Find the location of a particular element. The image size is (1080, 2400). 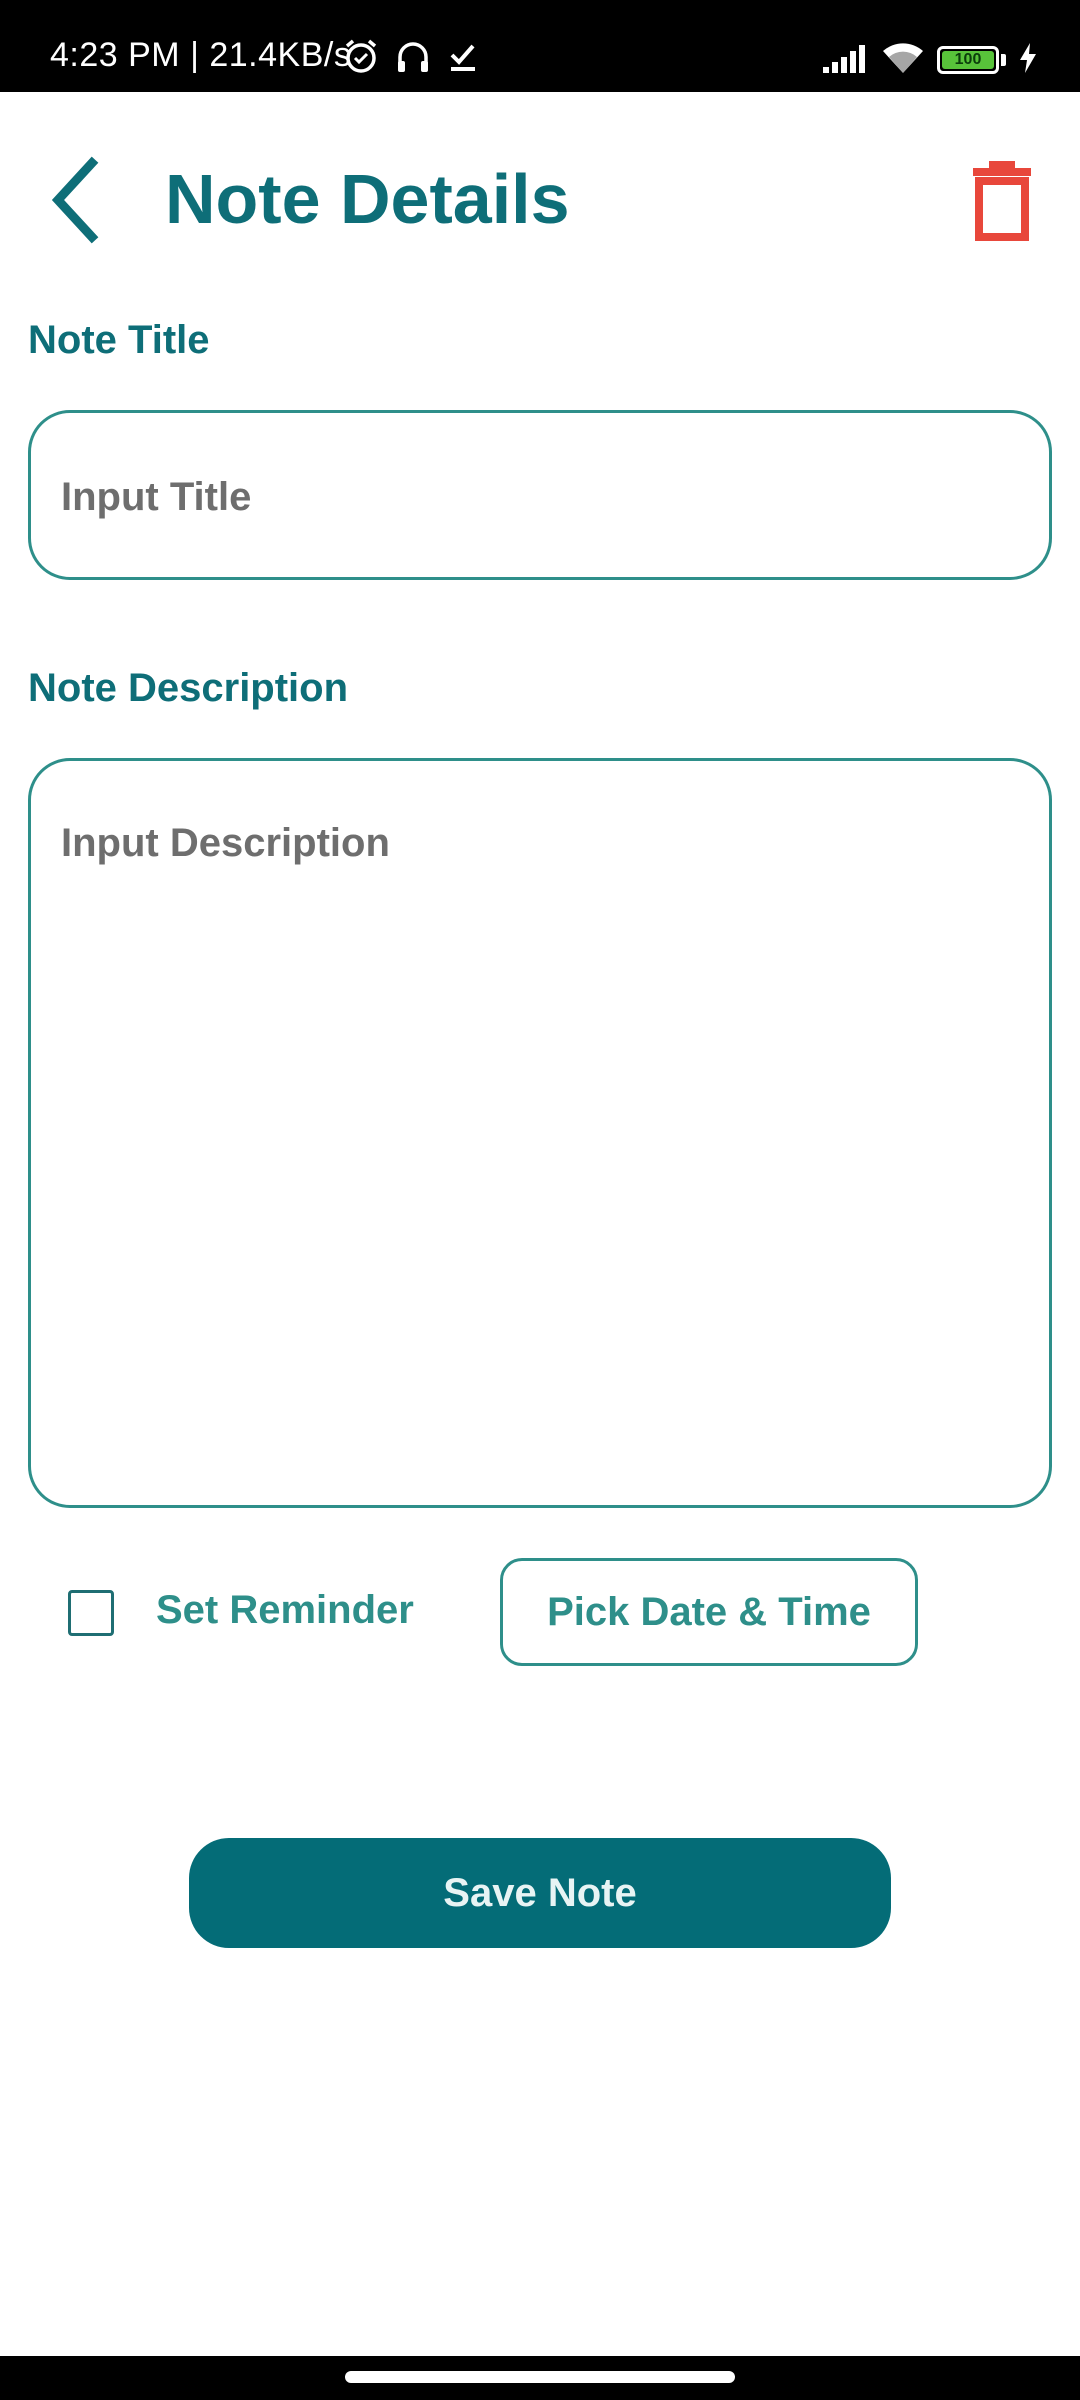

headset-icon is located at coordinates (413, 58).